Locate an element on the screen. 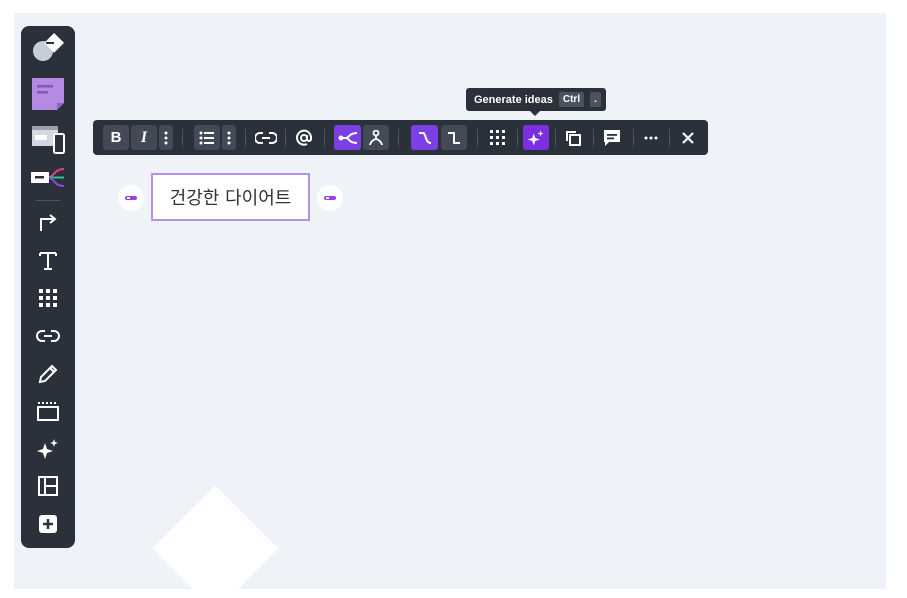  mindmap-branch-right-button is located at coordinates (347, 137).